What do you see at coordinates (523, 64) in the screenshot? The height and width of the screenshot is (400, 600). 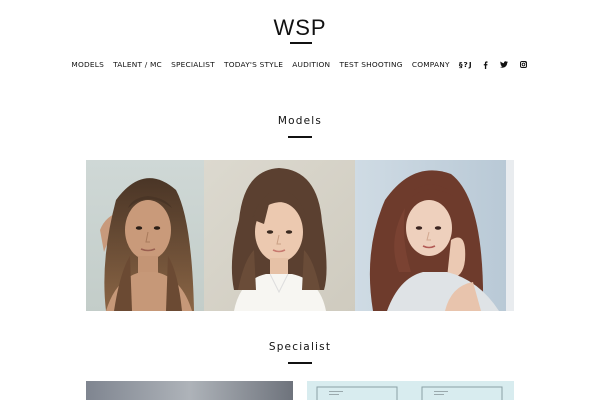 I see `instagram-icon` at bounding box center [523, 64].